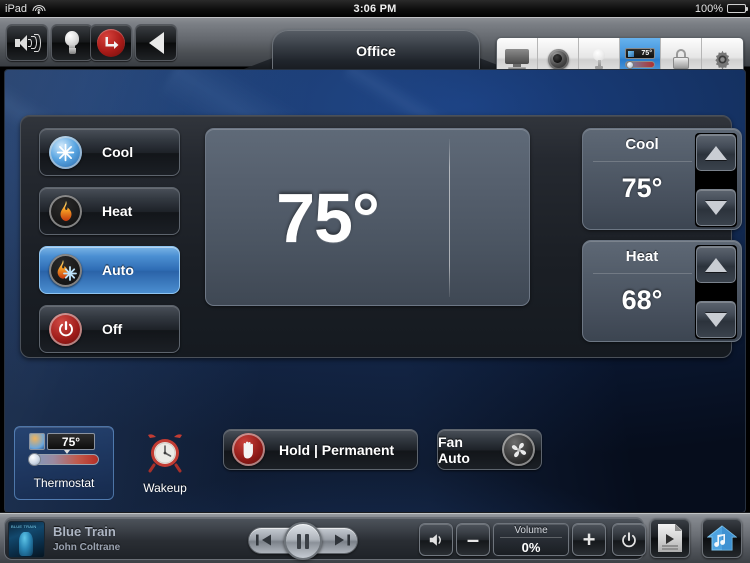  I want to click on flame-snowflake-icon, so click(65, 270).